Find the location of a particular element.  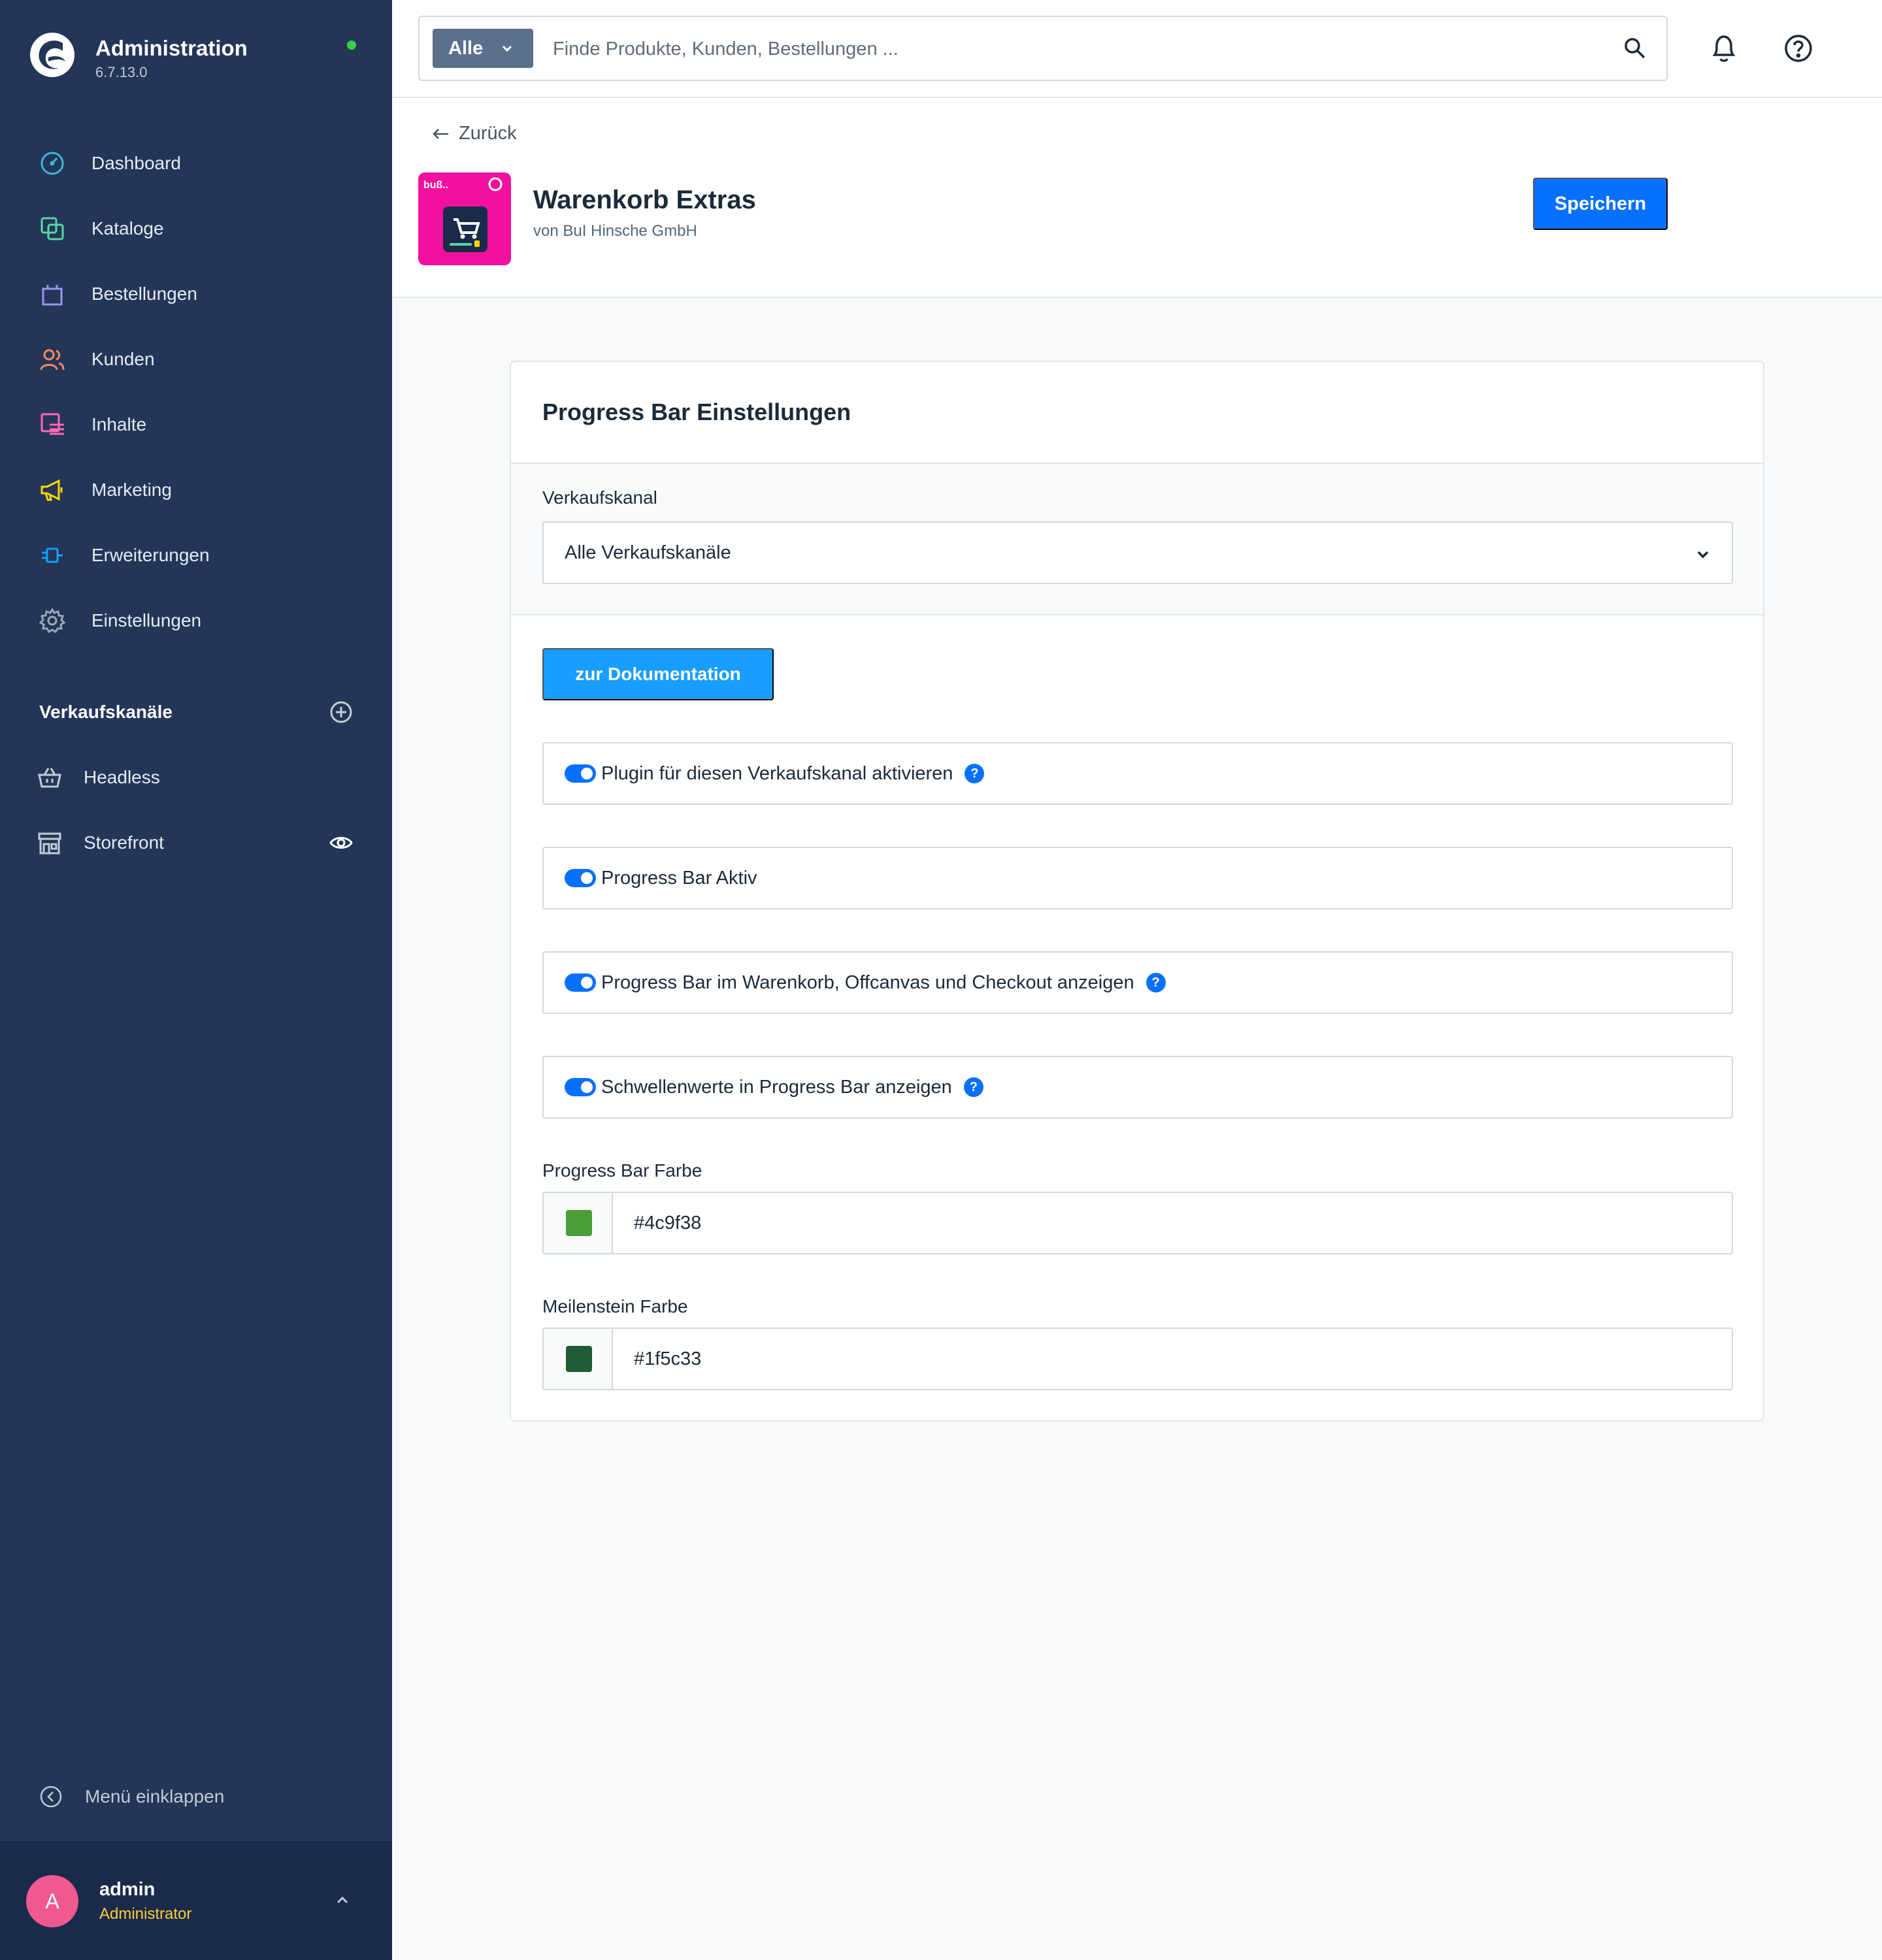

nav-item-orders: Bestellungen is located at coordinates (196, 294).